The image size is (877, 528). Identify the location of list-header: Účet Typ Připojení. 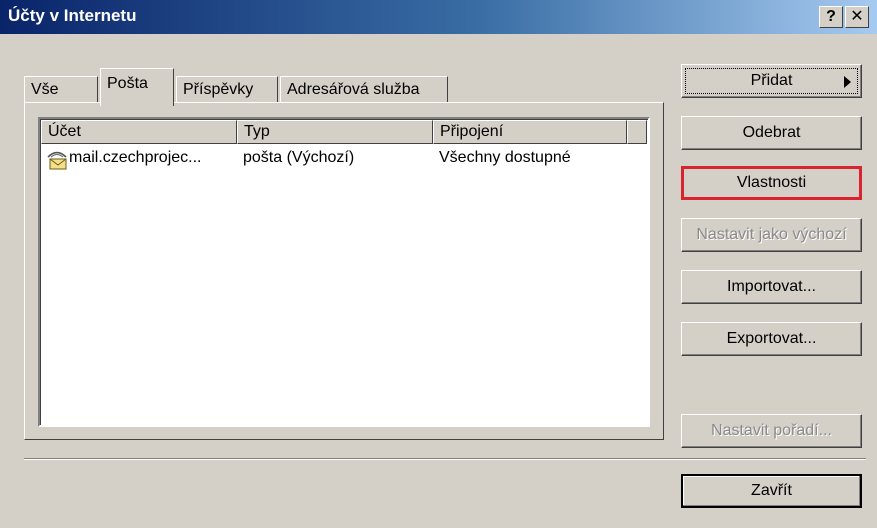
(344, 132).